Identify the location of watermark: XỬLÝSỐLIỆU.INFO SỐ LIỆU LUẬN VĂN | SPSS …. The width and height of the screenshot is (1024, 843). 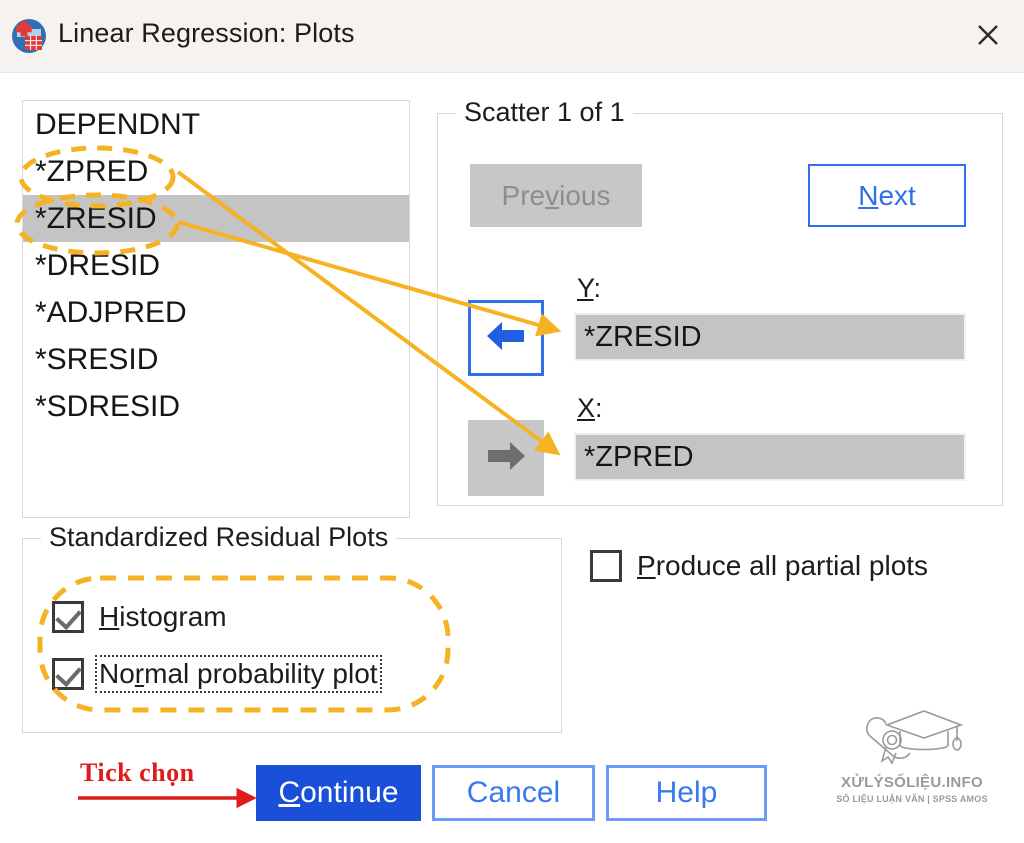
(912, 754).